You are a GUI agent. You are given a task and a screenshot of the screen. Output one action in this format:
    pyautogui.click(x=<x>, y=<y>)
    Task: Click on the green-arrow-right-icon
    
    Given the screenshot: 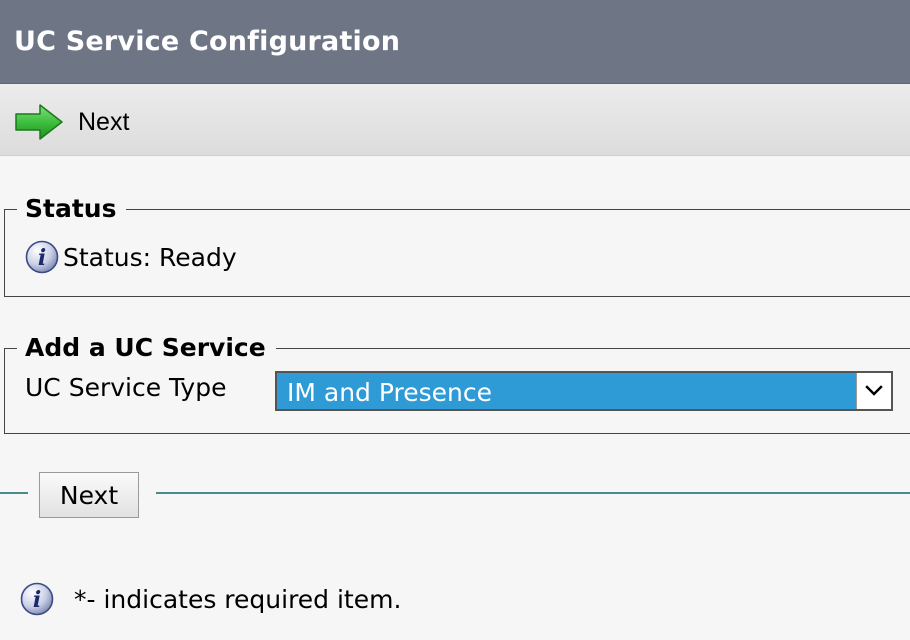 What is the action you would take?
    pyautogui.click(x=39, y=122)
    